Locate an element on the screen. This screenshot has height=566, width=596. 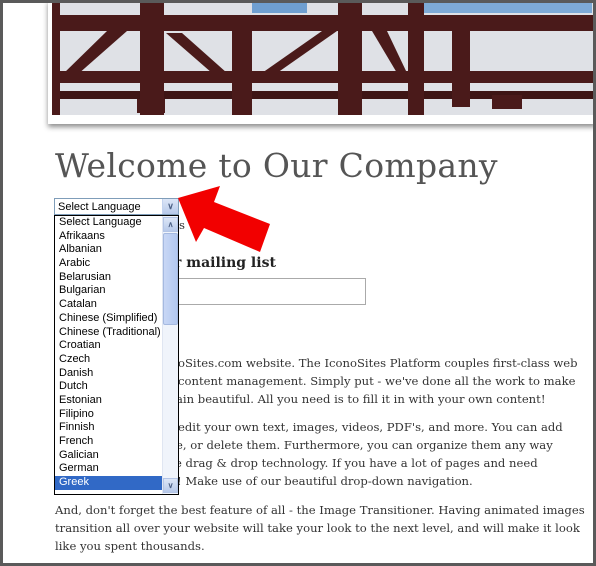
language-option: Croatian is located at coordinates (108, 346).